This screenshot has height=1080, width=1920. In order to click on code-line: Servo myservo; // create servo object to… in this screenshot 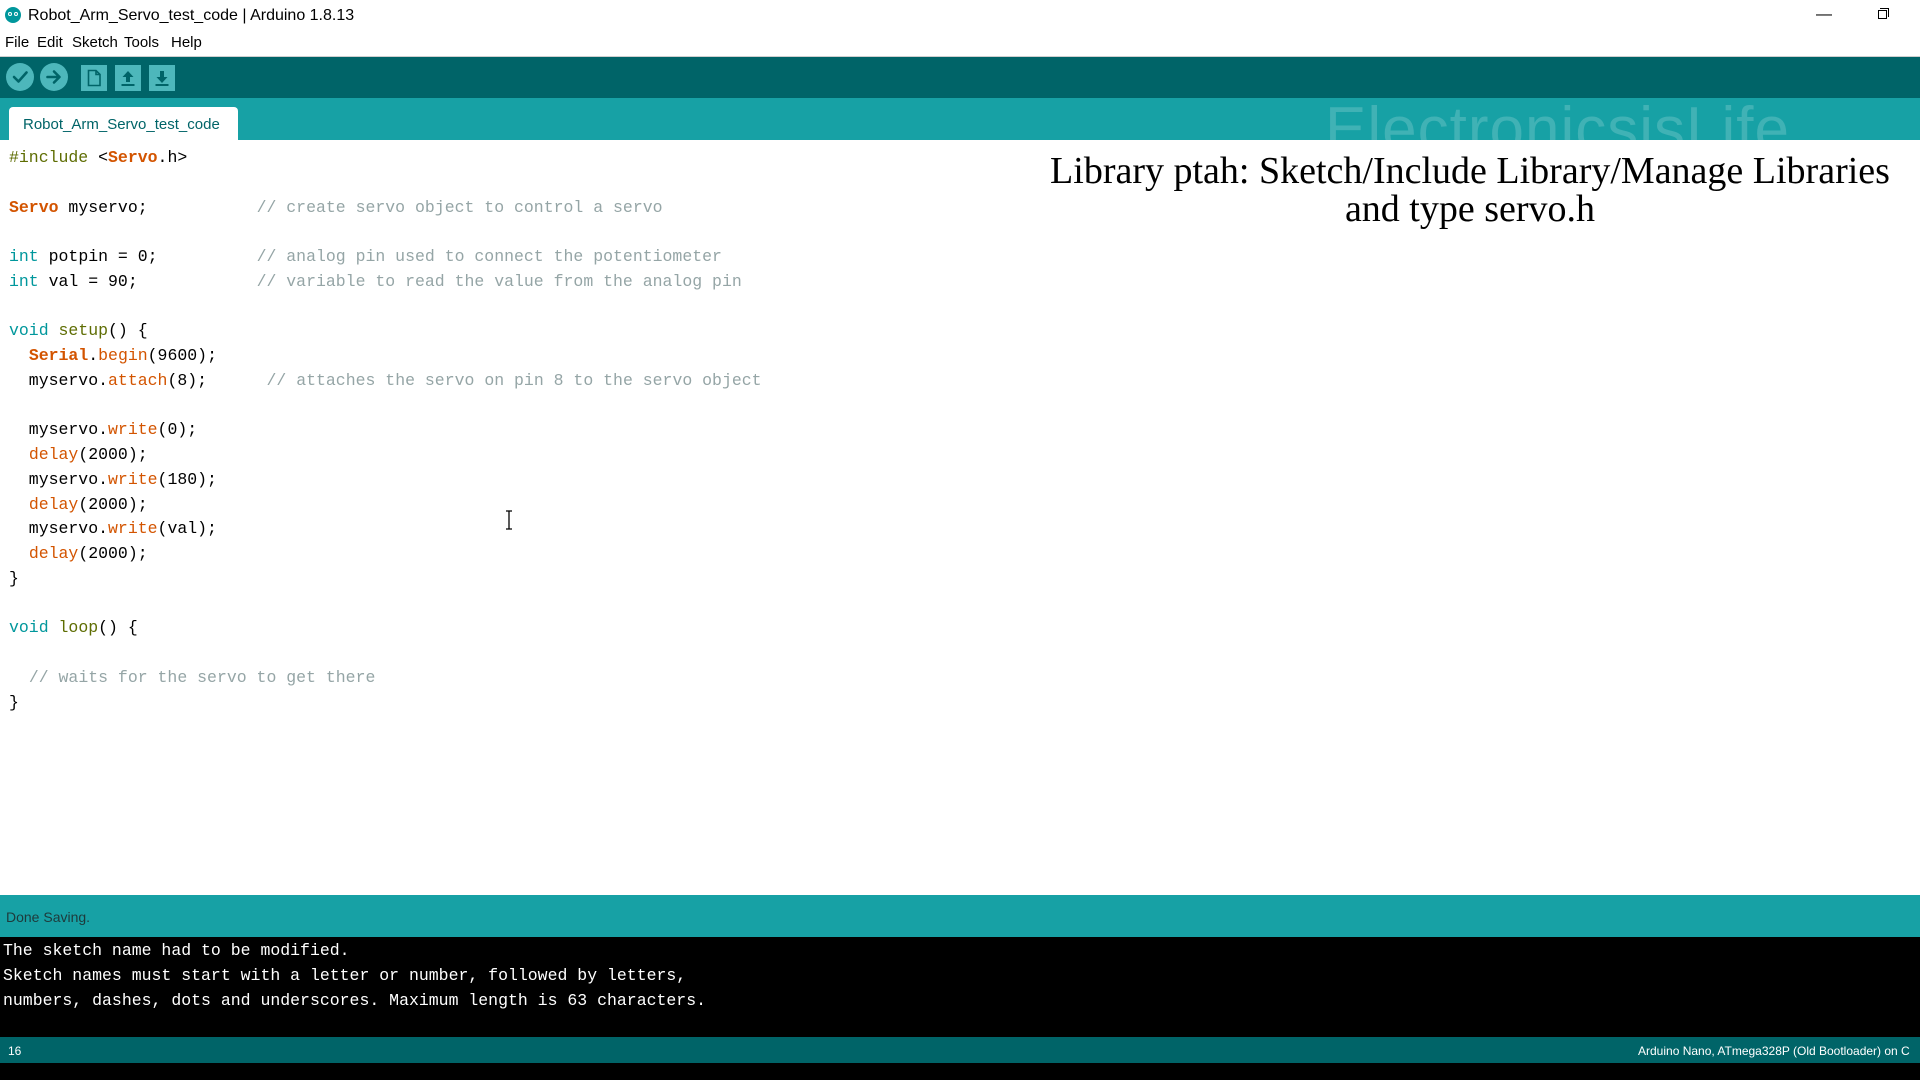, I will do `click(385, 208)`.